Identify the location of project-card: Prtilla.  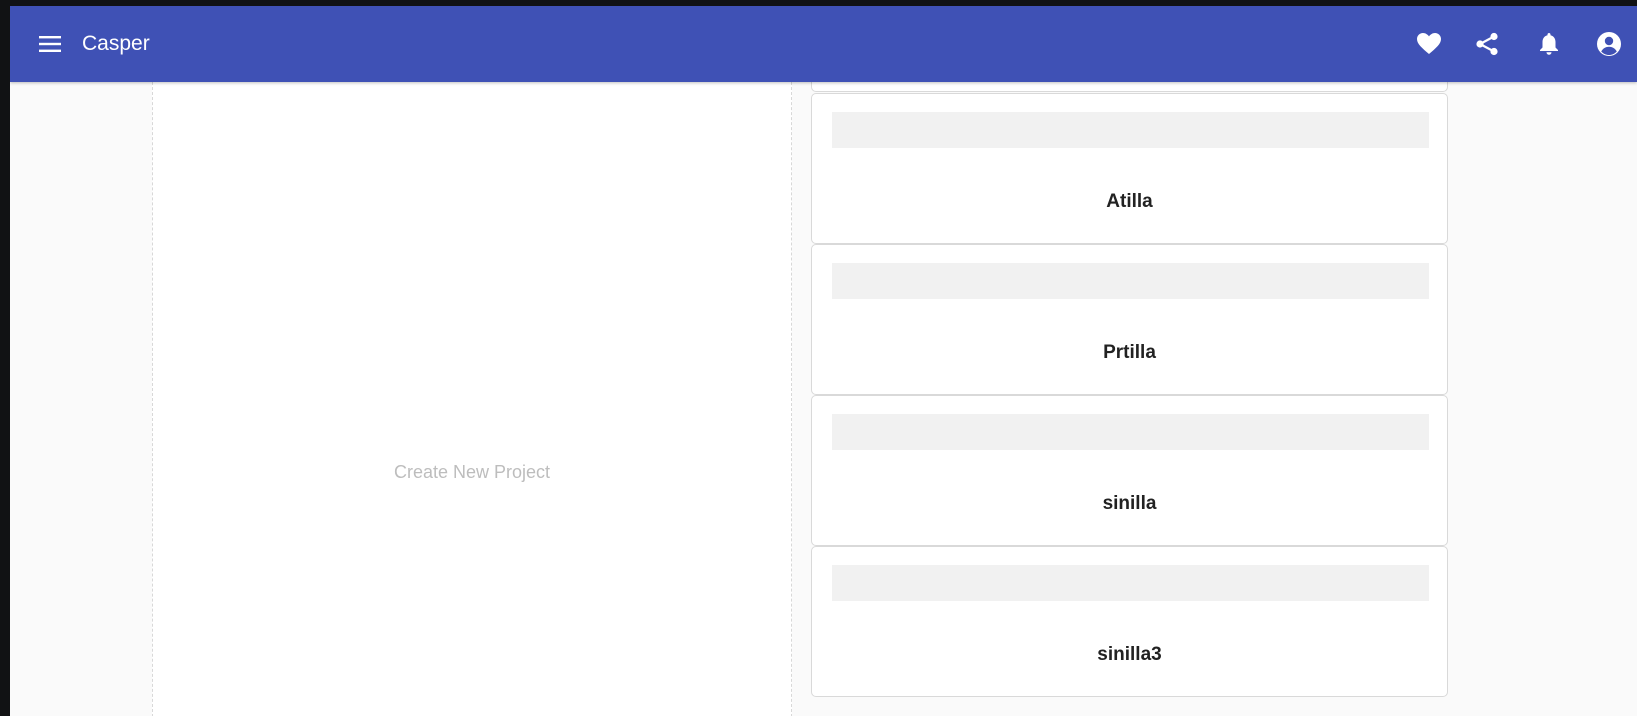
(1129, 319).